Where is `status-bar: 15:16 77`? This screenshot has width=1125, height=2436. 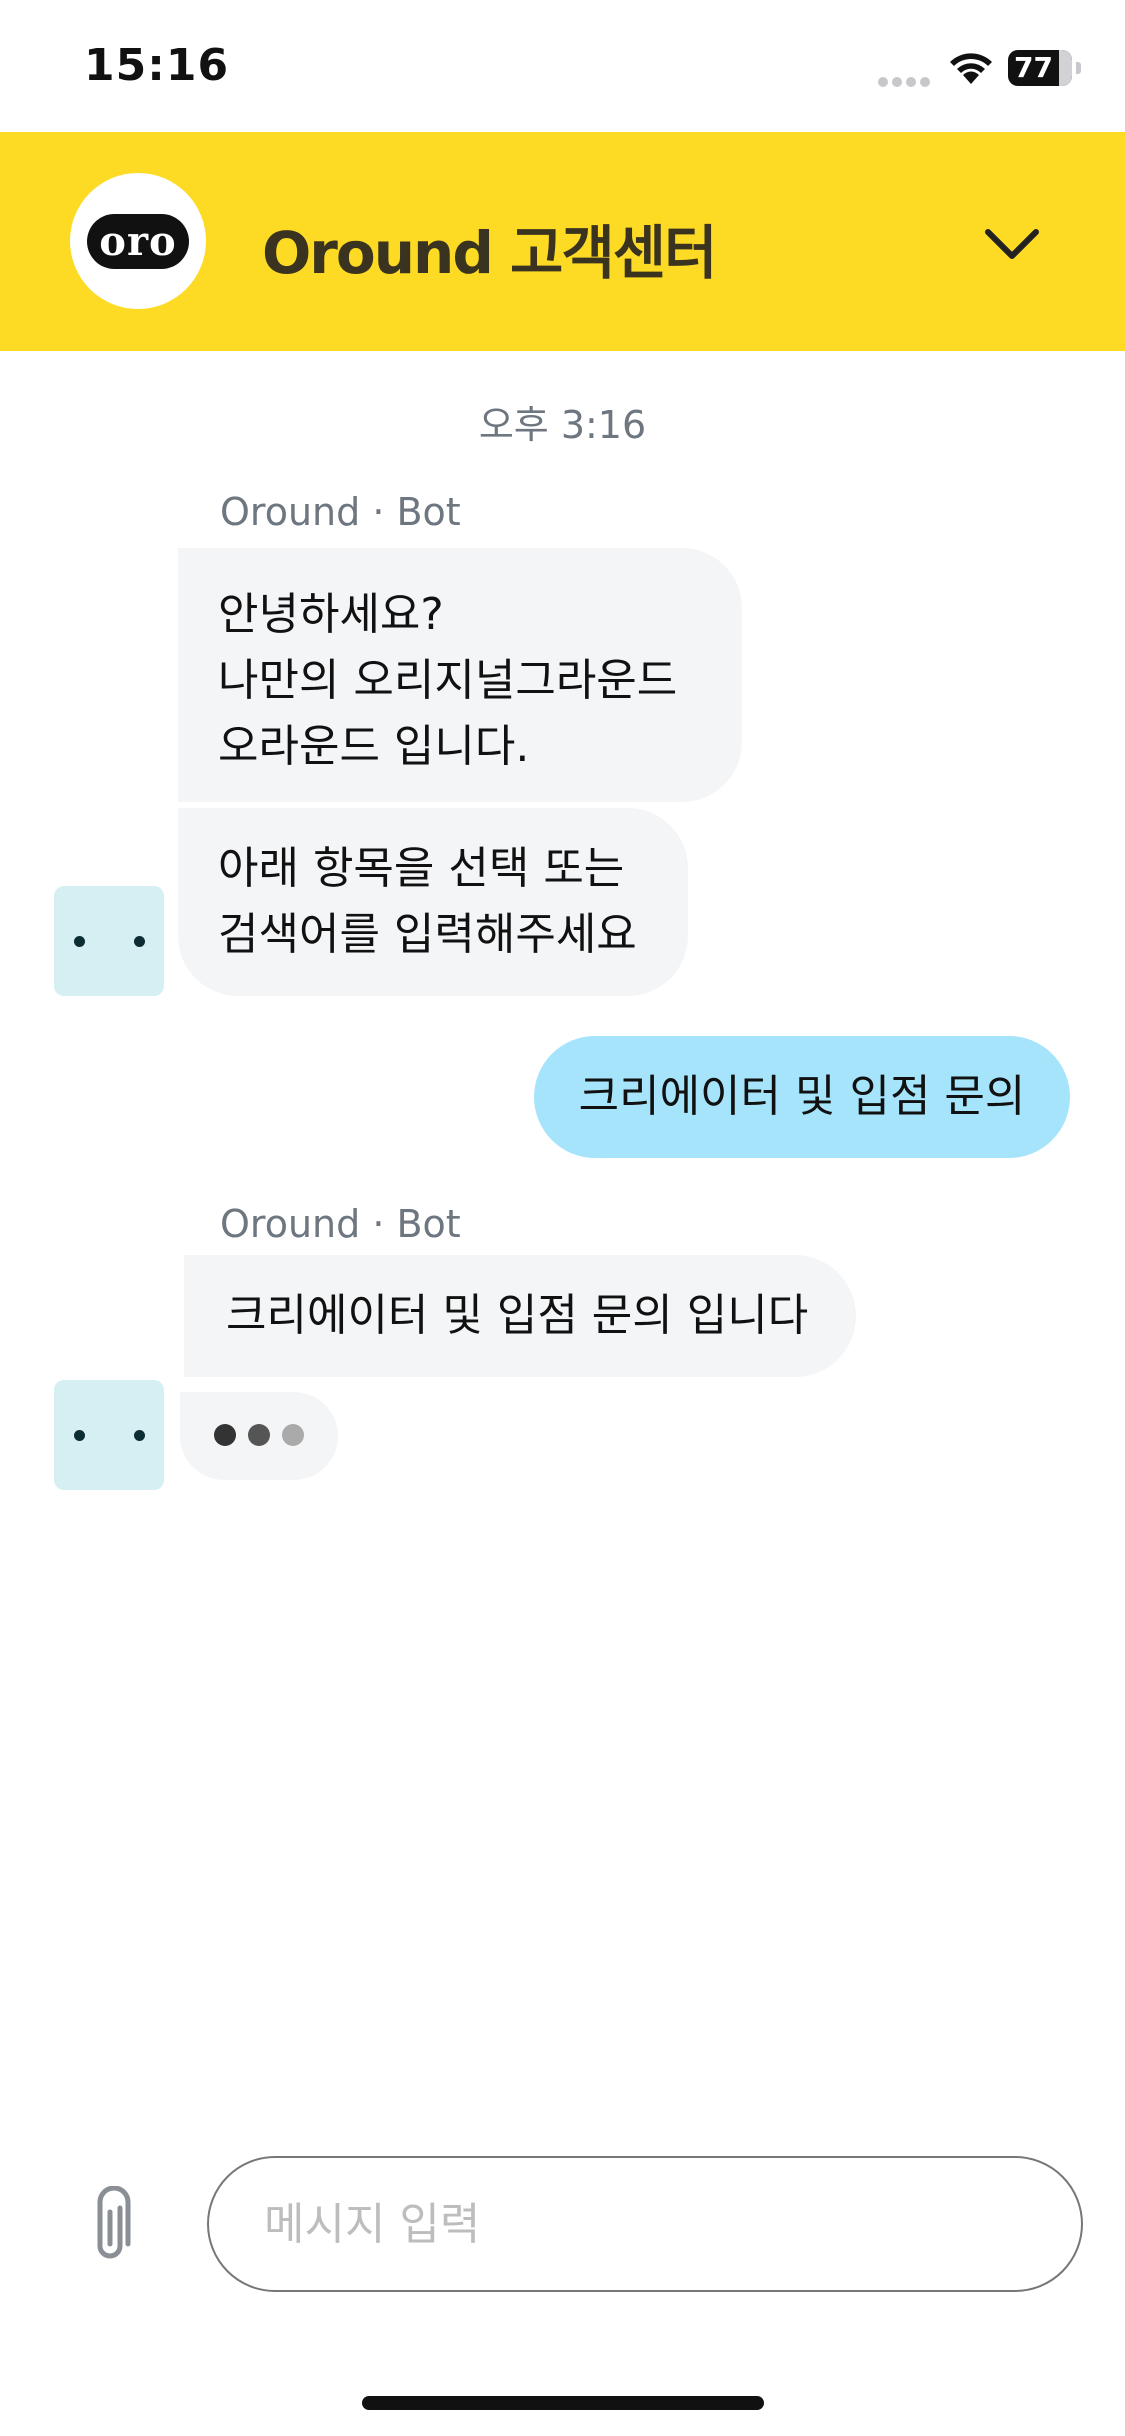
status-bar: 15:16 77 is located at coordinates (562, 66).